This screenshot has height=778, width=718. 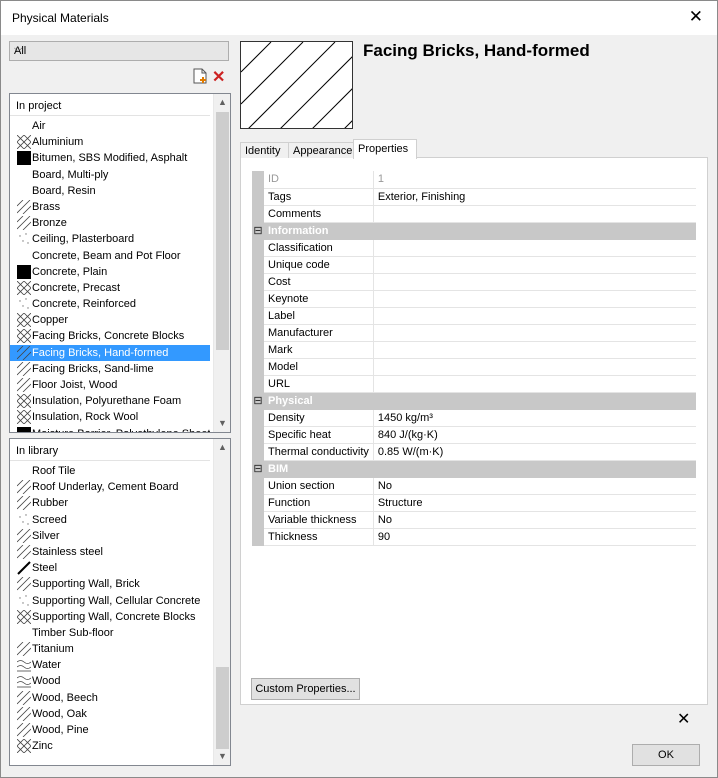 What do you see at coordinates (319, 299) in the screenshot?
I see `property-key: Keynote` at bounding box center [319, 299].